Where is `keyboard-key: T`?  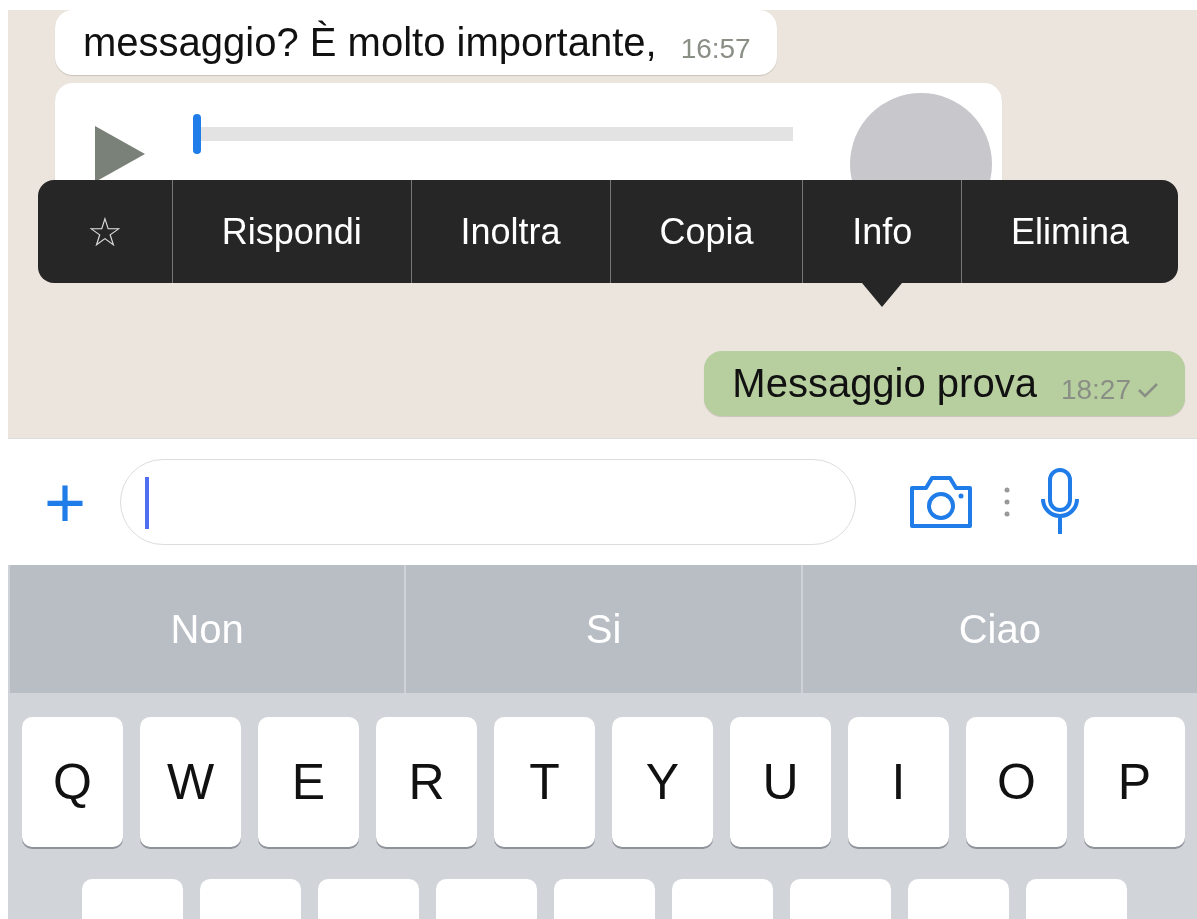 keyboard-key: T is located at coordinates (544, 782).